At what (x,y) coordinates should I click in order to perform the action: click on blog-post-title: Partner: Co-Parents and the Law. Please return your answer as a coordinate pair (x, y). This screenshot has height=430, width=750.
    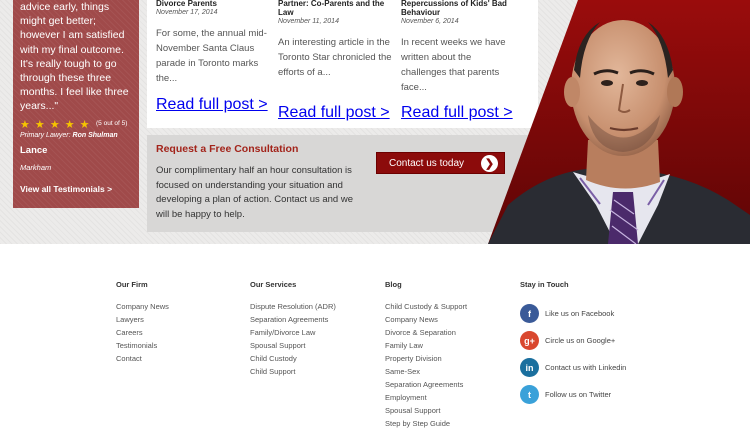
    Looking at the image, I should click on (336, 8).